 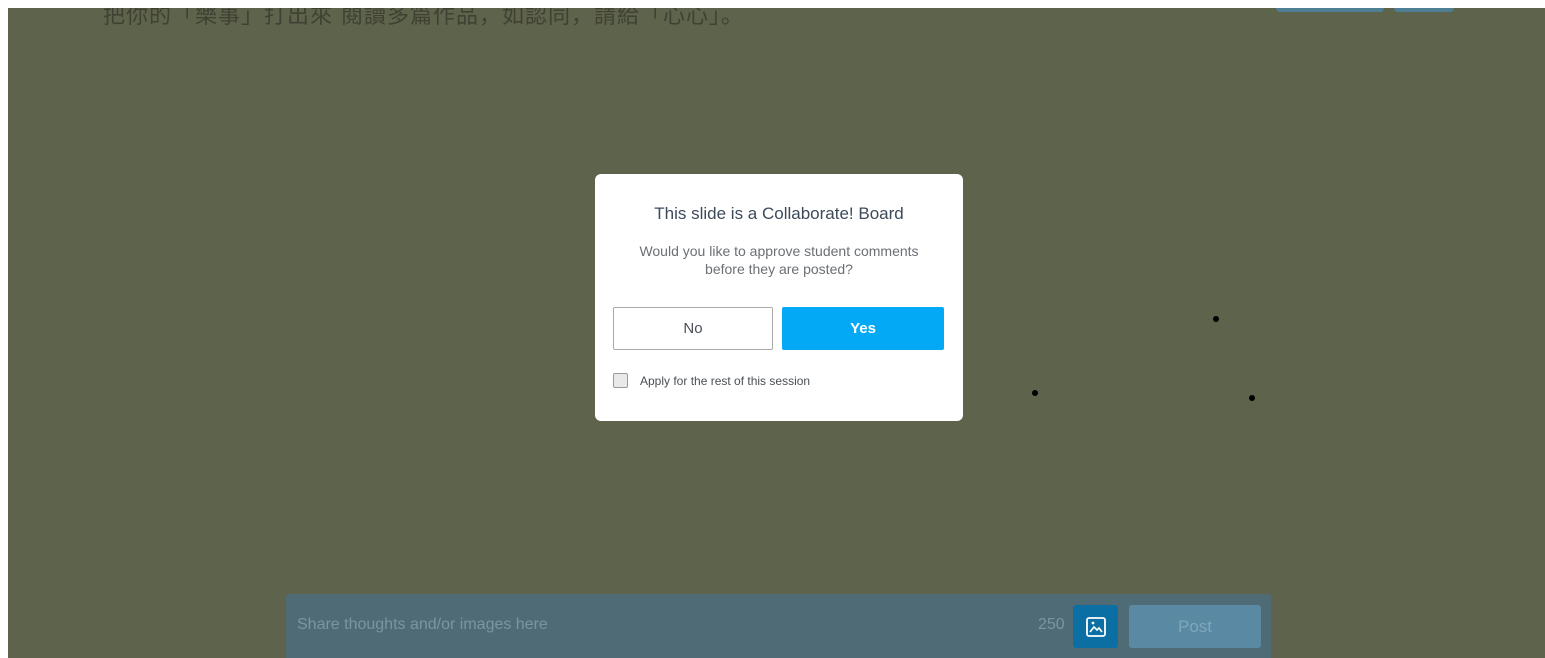 What do you see at coordinates (779, 213) in the screenshot?
I see `dialog-title: This slide is a Collaborate! Board` at bounding box center [779, 213].